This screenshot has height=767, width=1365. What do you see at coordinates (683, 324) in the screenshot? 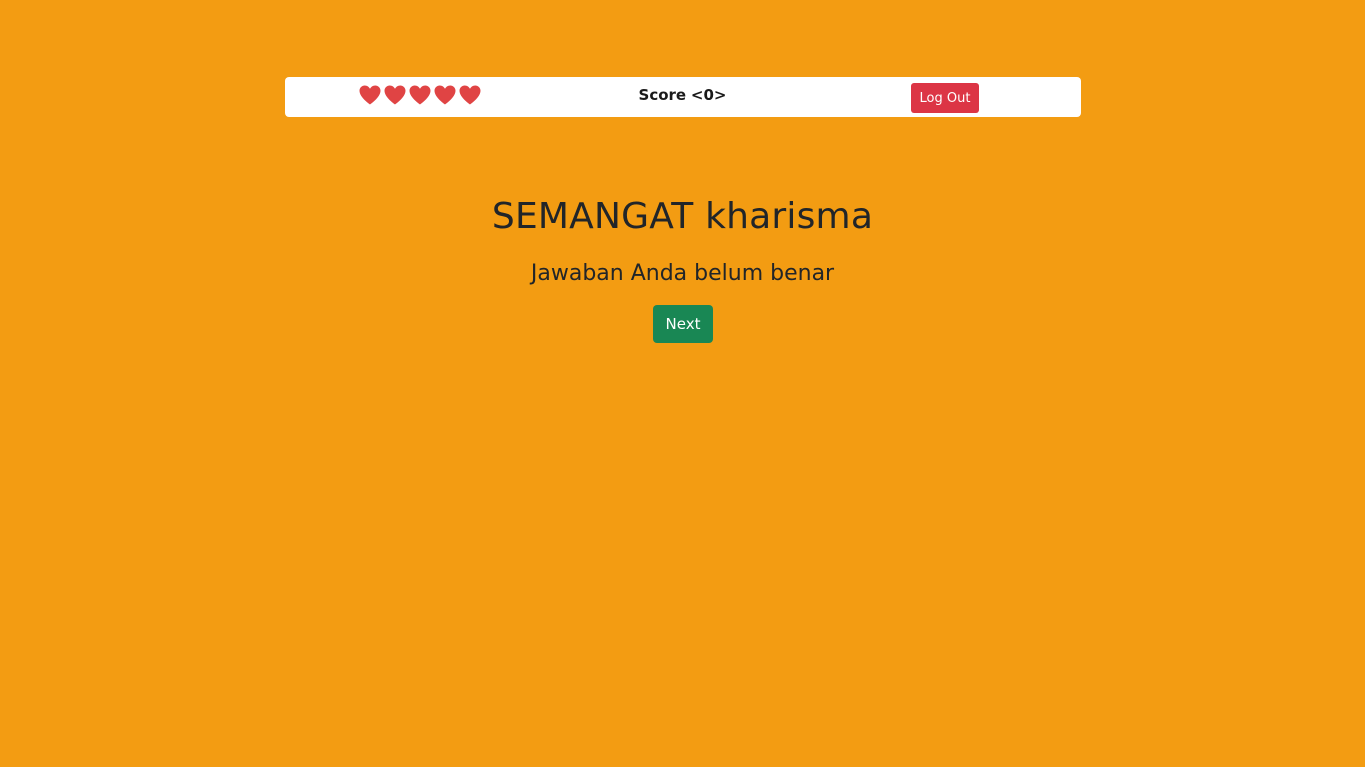
I see `next-button: Next` at bounding box center [683, 324].